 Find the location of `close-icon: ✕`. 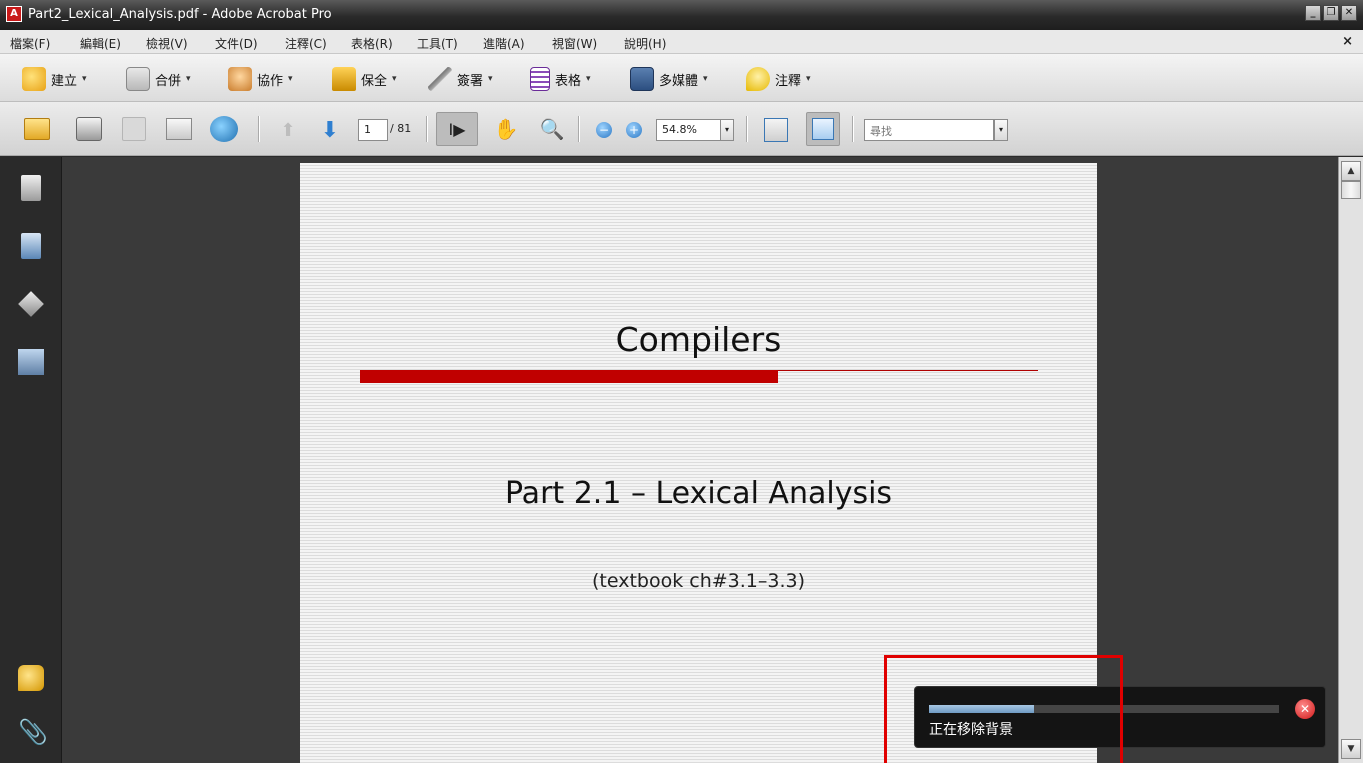

close-icon: ✕ is located at coordinates (1349, 13).